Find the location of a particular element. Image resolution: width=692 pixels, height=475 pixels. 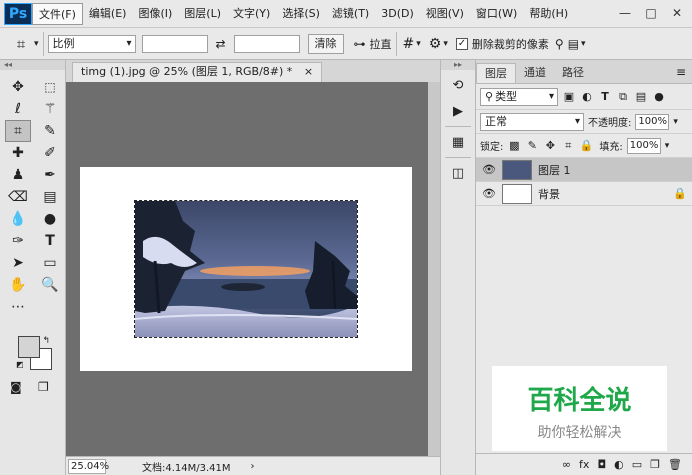

hand-tool-icon: ✋ is located at coordinates (18, 285).